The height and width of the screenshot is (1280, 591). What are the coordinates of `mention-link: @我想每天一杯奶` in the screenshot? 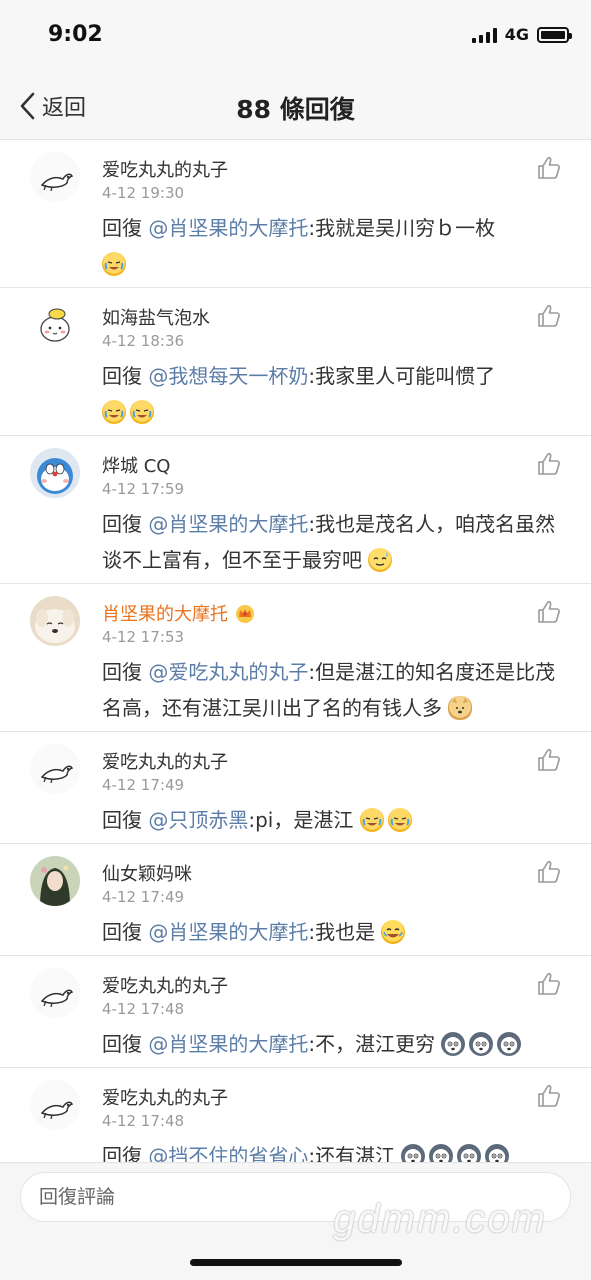 It's located at (228, 376).